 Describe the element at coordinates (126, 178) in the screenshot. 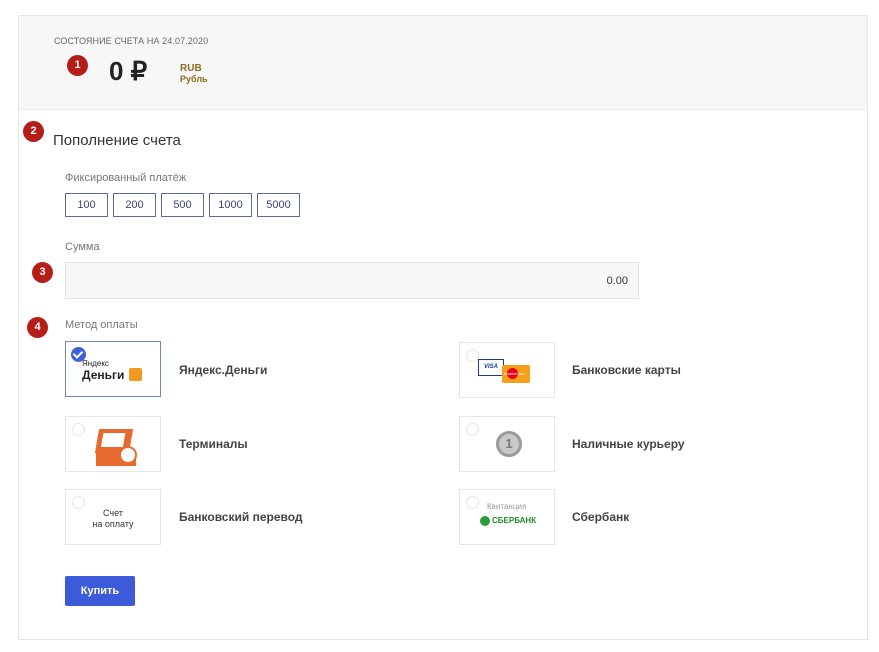

I see `fixed-payment-label: Фиксированный платёж` at that location.